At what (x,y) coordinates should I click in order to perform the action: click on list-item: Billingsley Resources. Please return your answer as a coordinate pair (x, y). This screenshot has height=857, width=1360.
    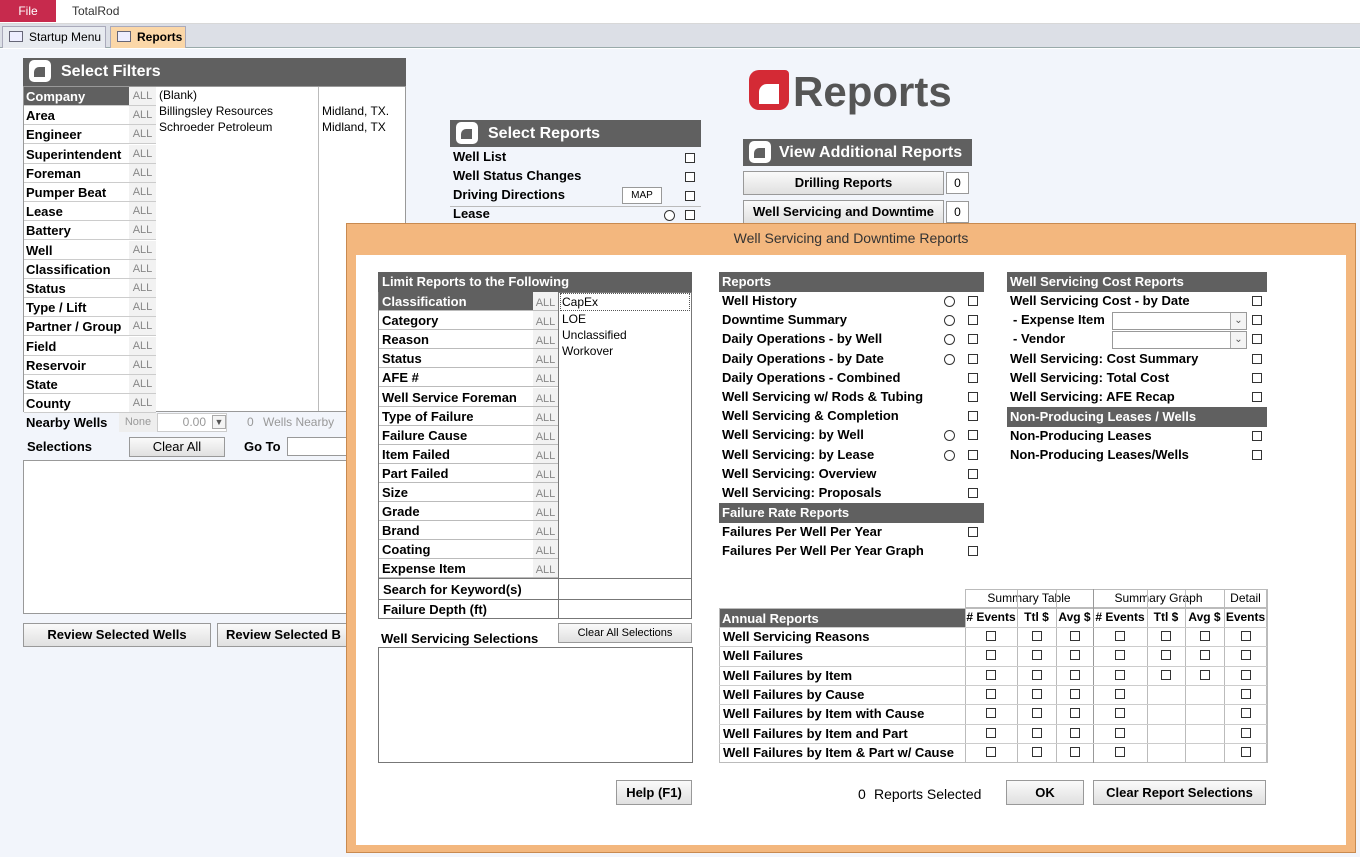
    Looking at the image, I should click on (216, 111).